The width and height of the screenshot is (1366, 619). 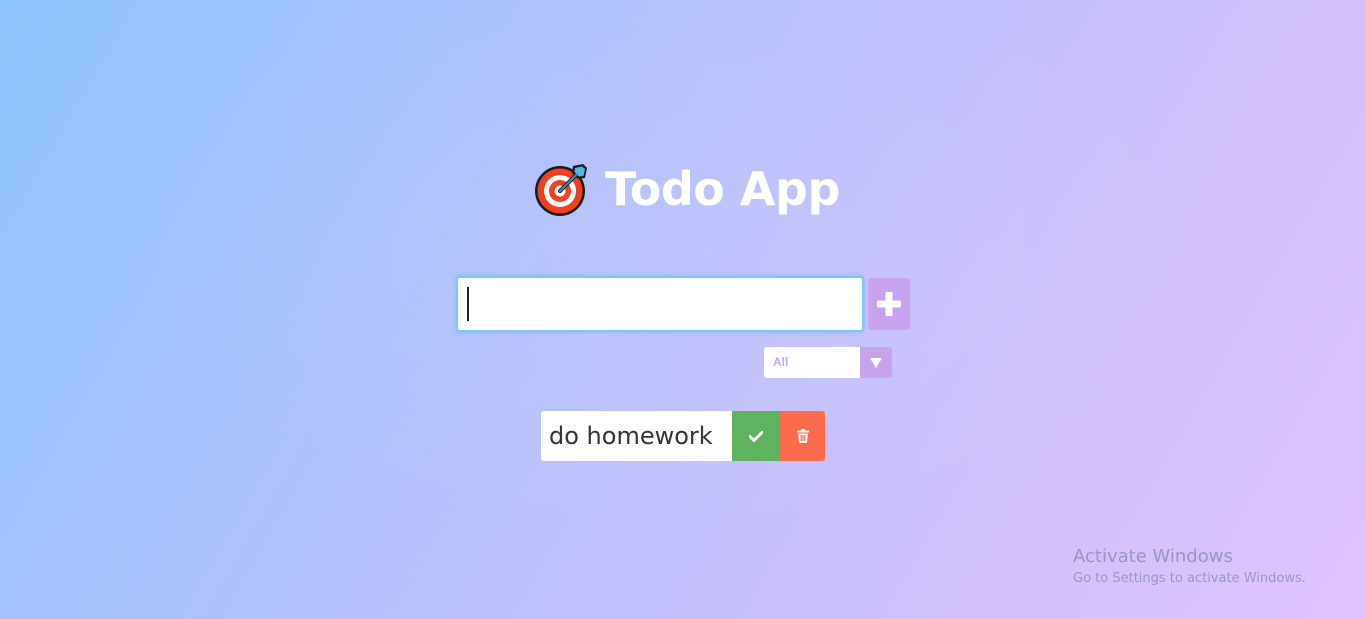 I want to click on filter-select: All, so click(x=828, y=362).